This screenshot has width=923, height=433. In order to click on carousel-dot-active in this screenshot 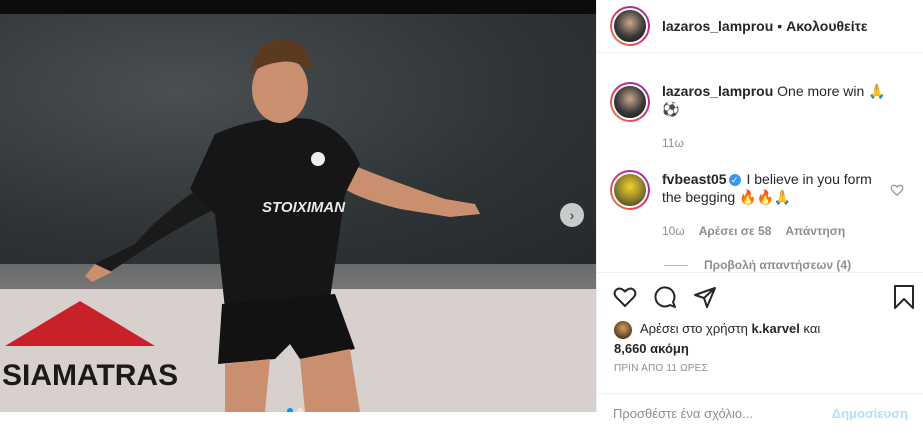, I will do `click(290, 410)`.